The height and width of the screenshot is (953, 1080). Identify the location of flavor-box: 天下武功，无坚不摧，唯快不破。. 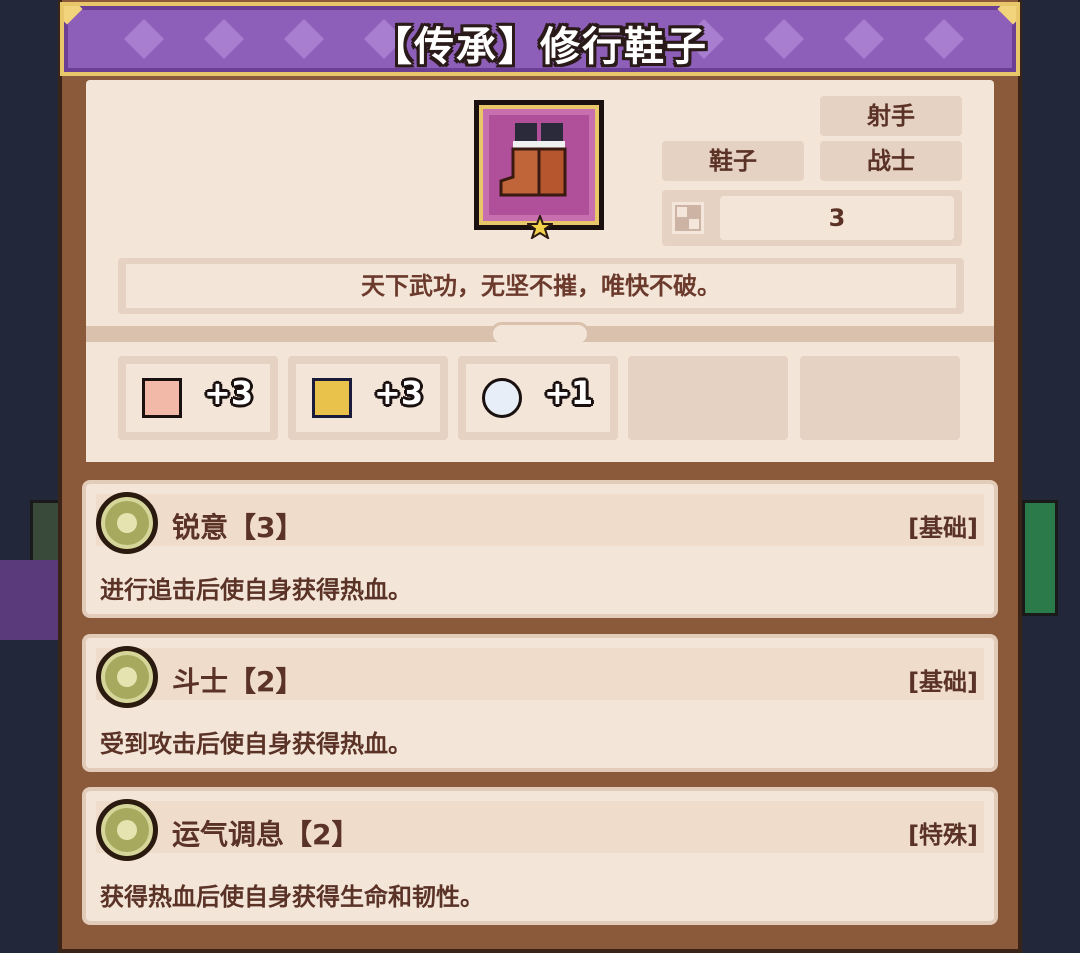
(541, 286).